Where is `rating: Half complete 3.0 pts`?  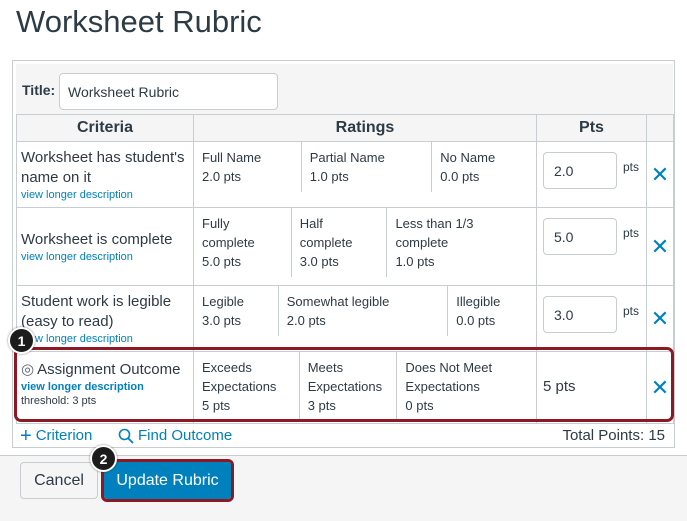
rating: Half complete 3.0 pts is located at coordinates (340, 242).